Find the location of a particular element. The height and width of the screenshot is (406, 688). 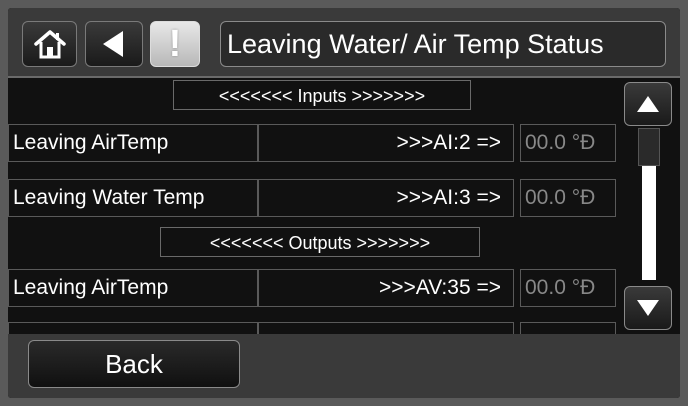

outputs-section-header: <<<<<<< Outputs >>>>>>> is located at coordinates (320, 242).